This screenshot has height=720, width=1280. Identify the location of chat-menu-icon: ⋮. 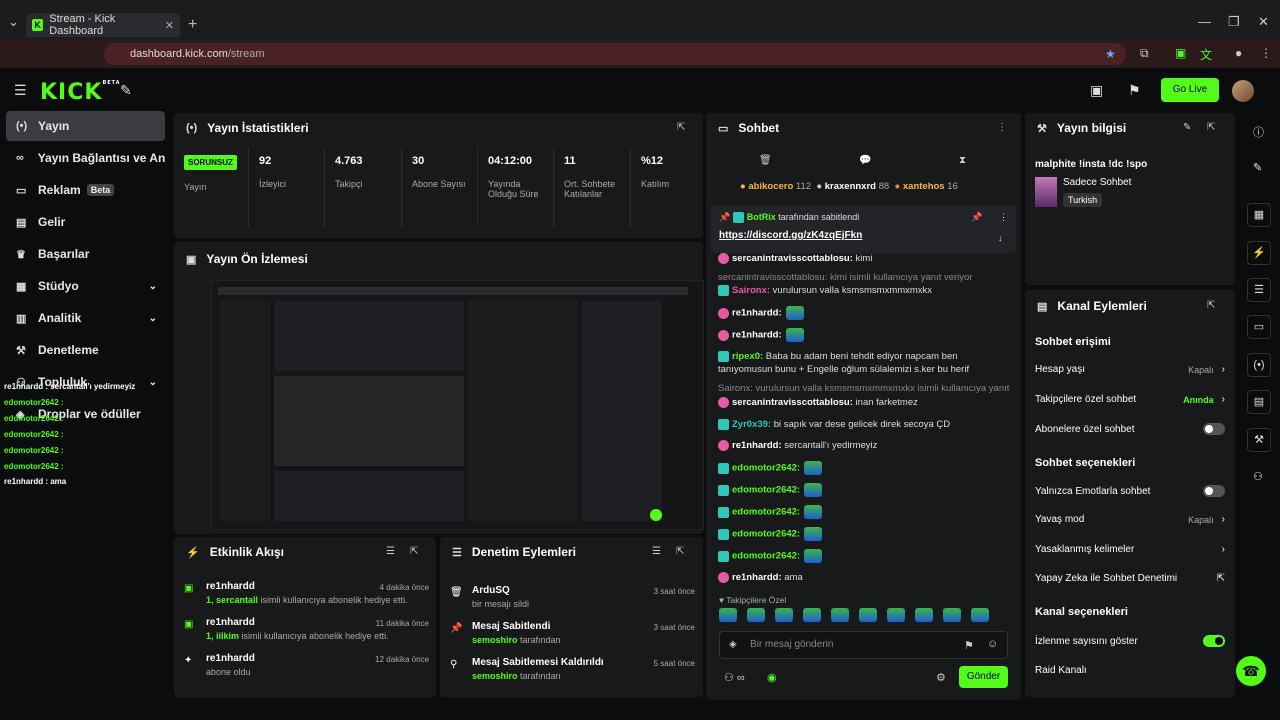
(1002, 127).